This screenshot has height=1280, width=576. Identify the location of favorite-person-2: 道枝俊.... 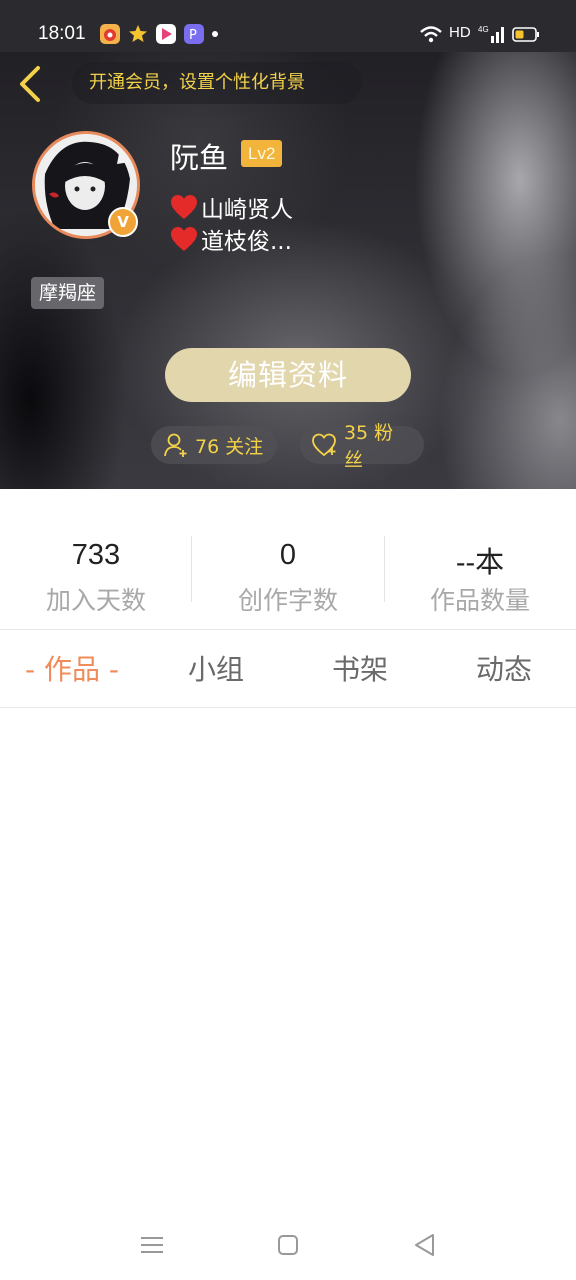
(231, 239).